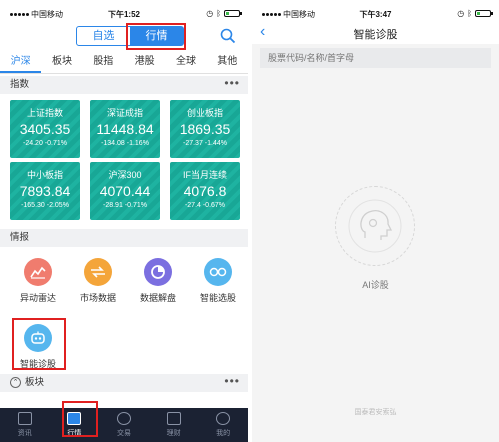 Image resolution: width=499 pixels, height=442 pixels. I want to click on tab-other: 其他, so click(227, 62).